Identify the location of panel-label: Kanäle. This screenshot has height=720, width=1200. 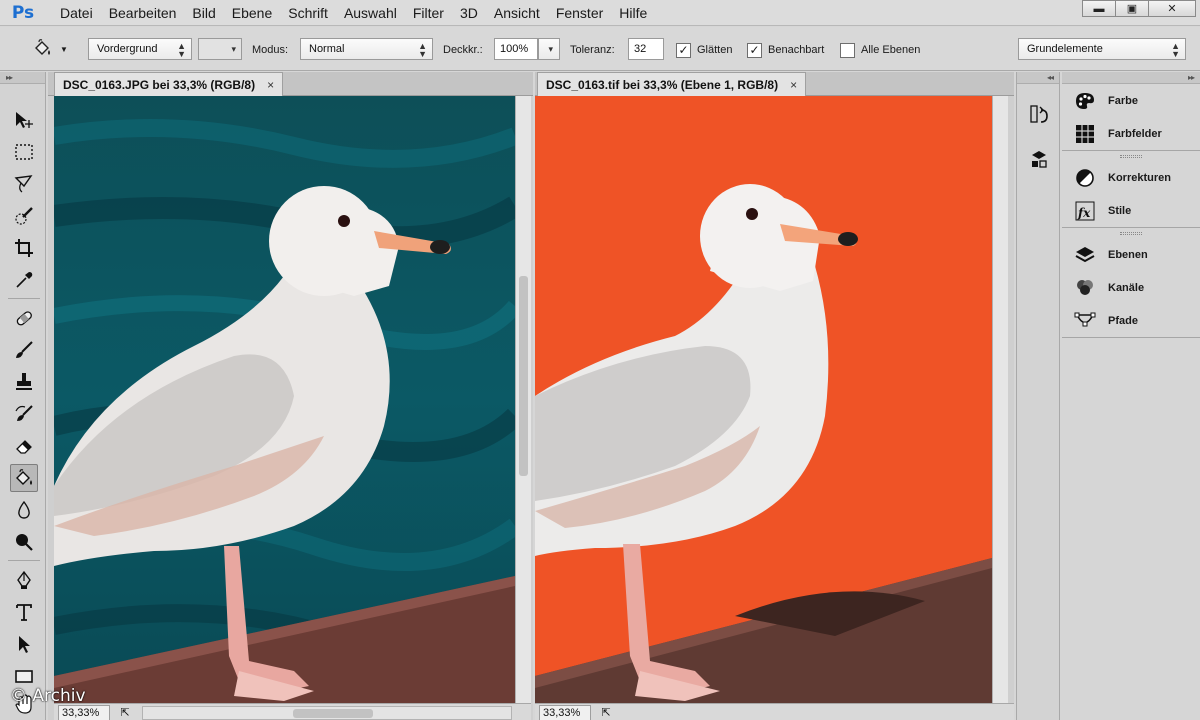
(1126, 287).